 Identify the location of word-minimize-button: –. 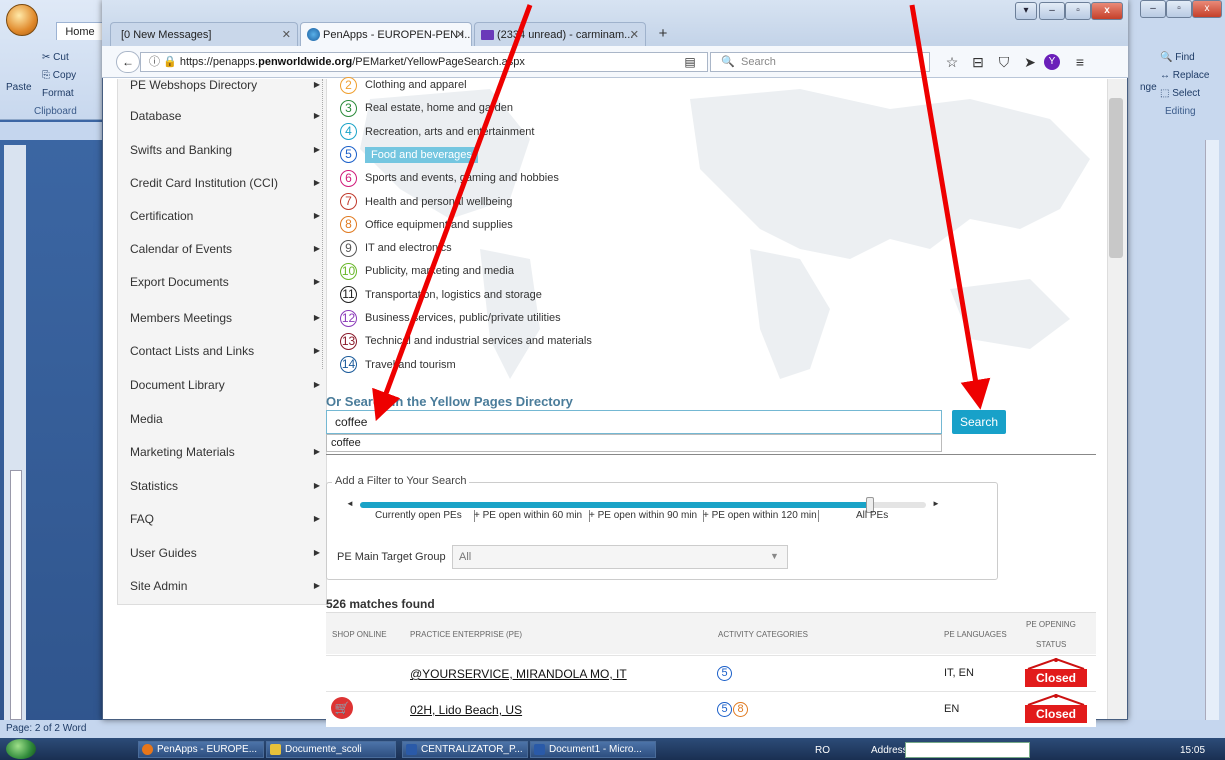
(1153, 9).